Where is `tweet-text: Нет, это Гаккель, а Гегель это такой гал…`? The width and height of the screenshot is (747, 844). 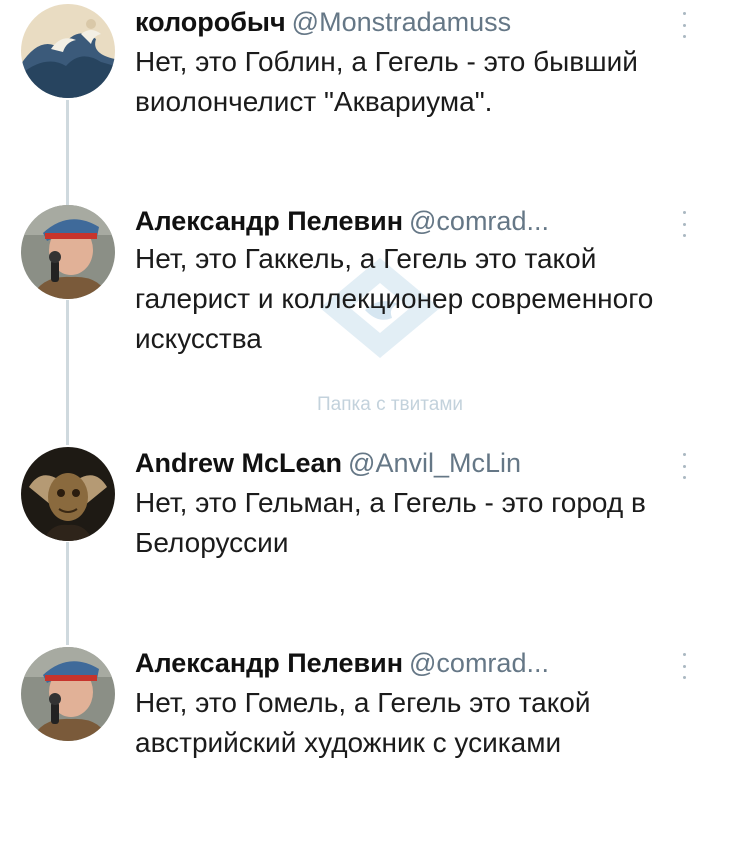 tweet-text: Нет, это Гаккель, а Гегель это такой гал… is located at coordinates (394, 298).